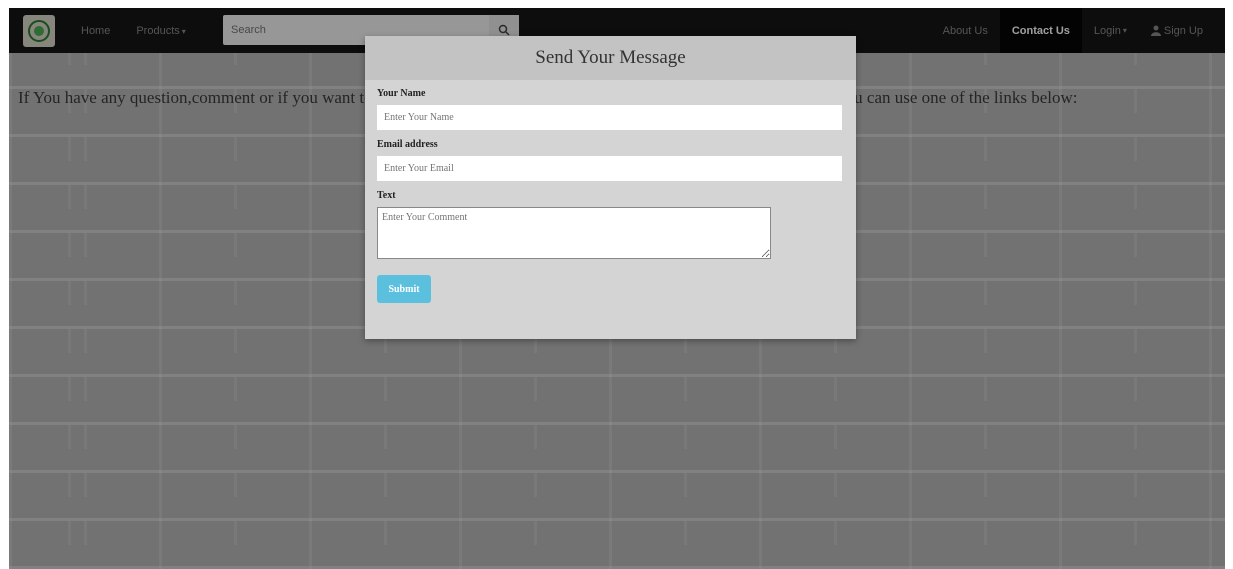 The width and height of the screenshot is (1233, 569). I want to click on name-field, so click(609, 117).